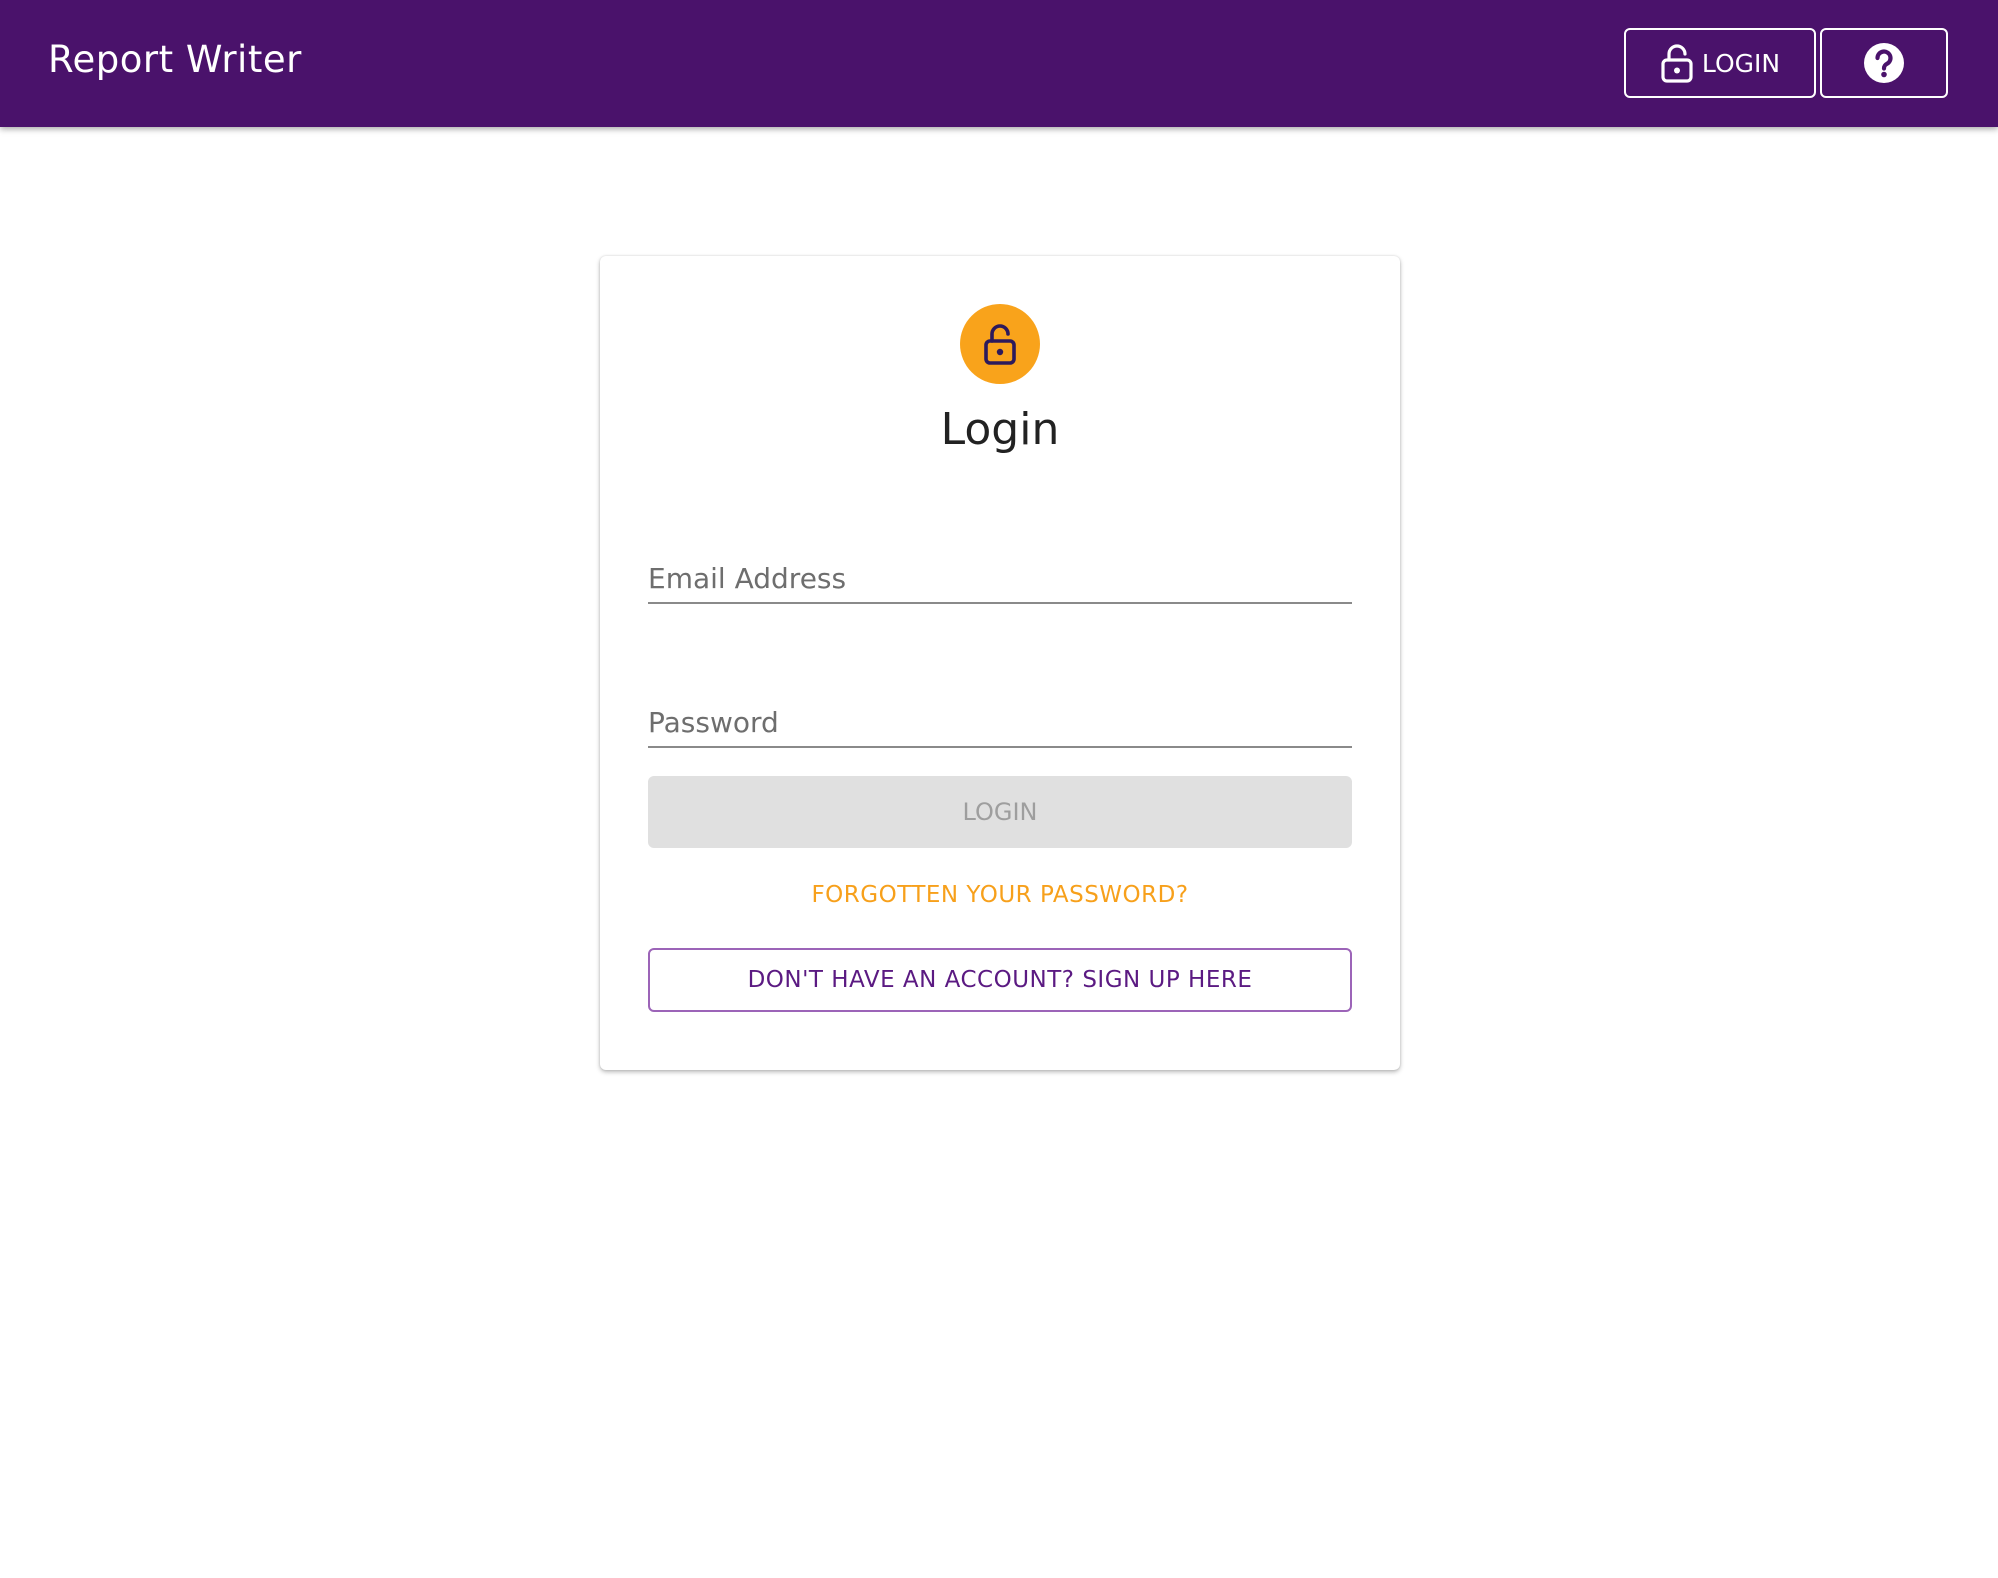 Image resolution: width=1998 pixels, height=1578 pixels. Describe the element at coordinates (1000, 812) in the screenshot. I see `login-button: LOGIN` at that location.